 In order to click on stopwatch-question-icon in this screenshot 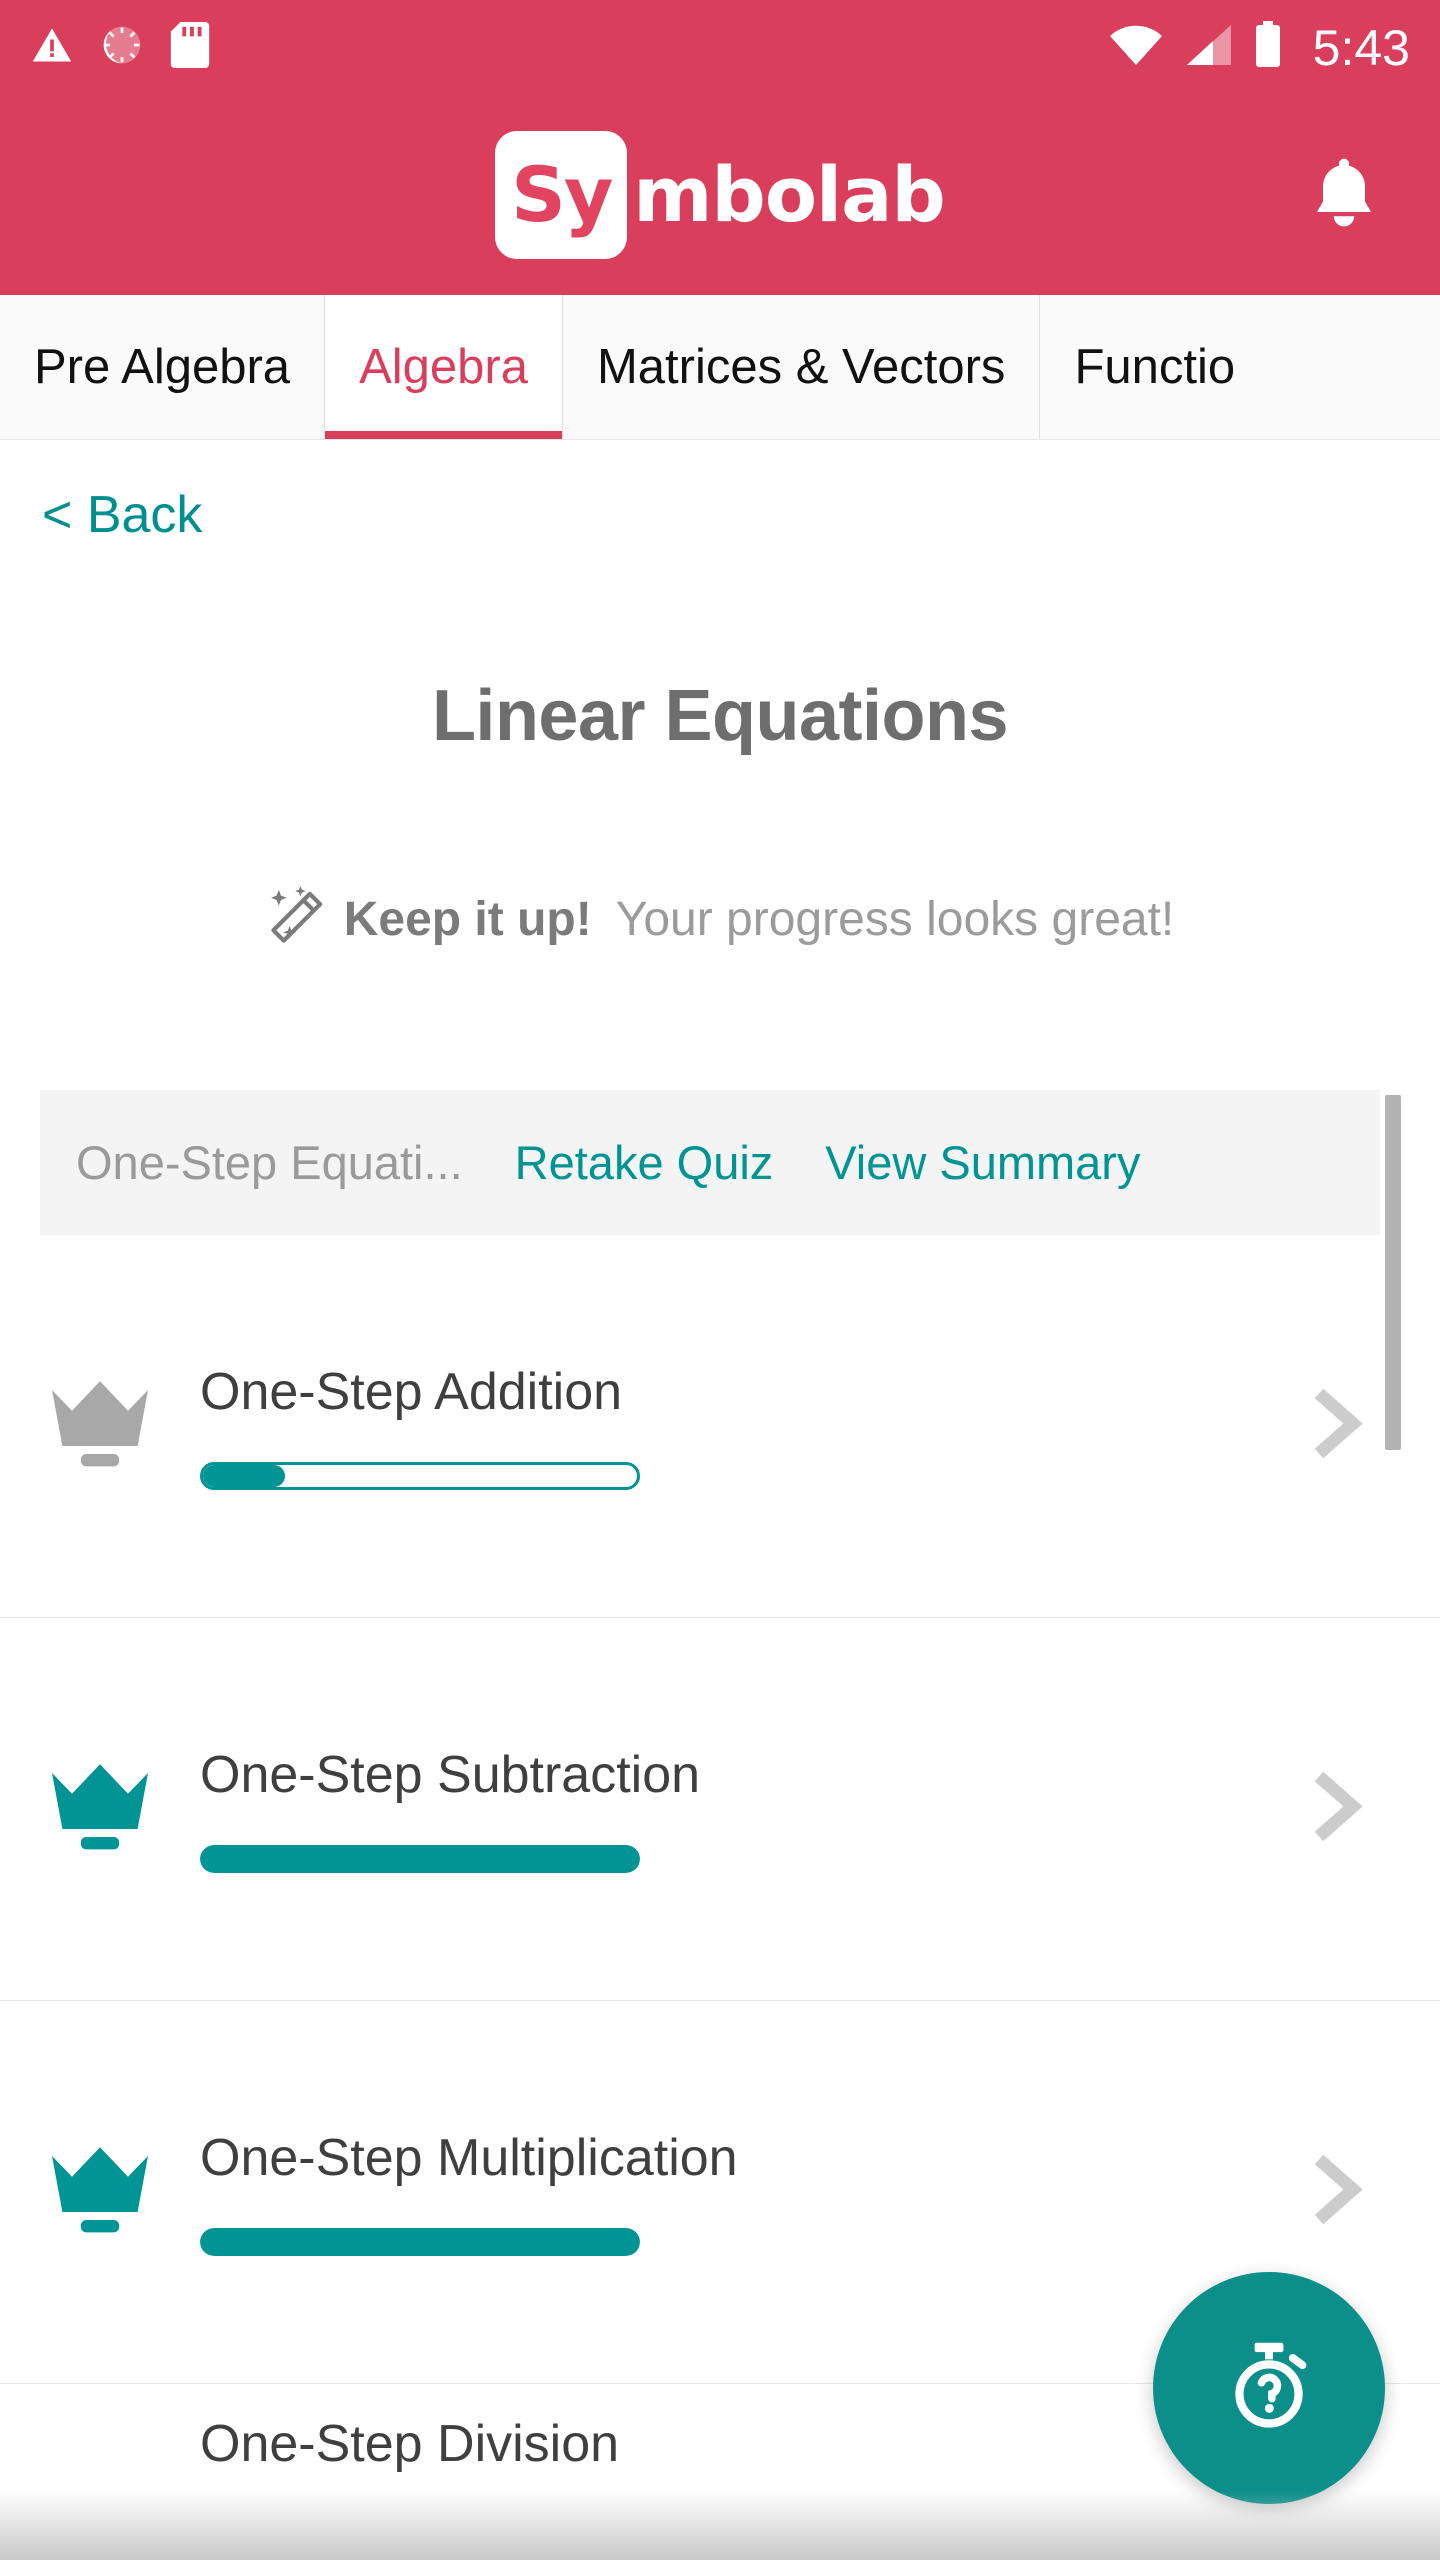, I will do `click(1269, 2388)`.